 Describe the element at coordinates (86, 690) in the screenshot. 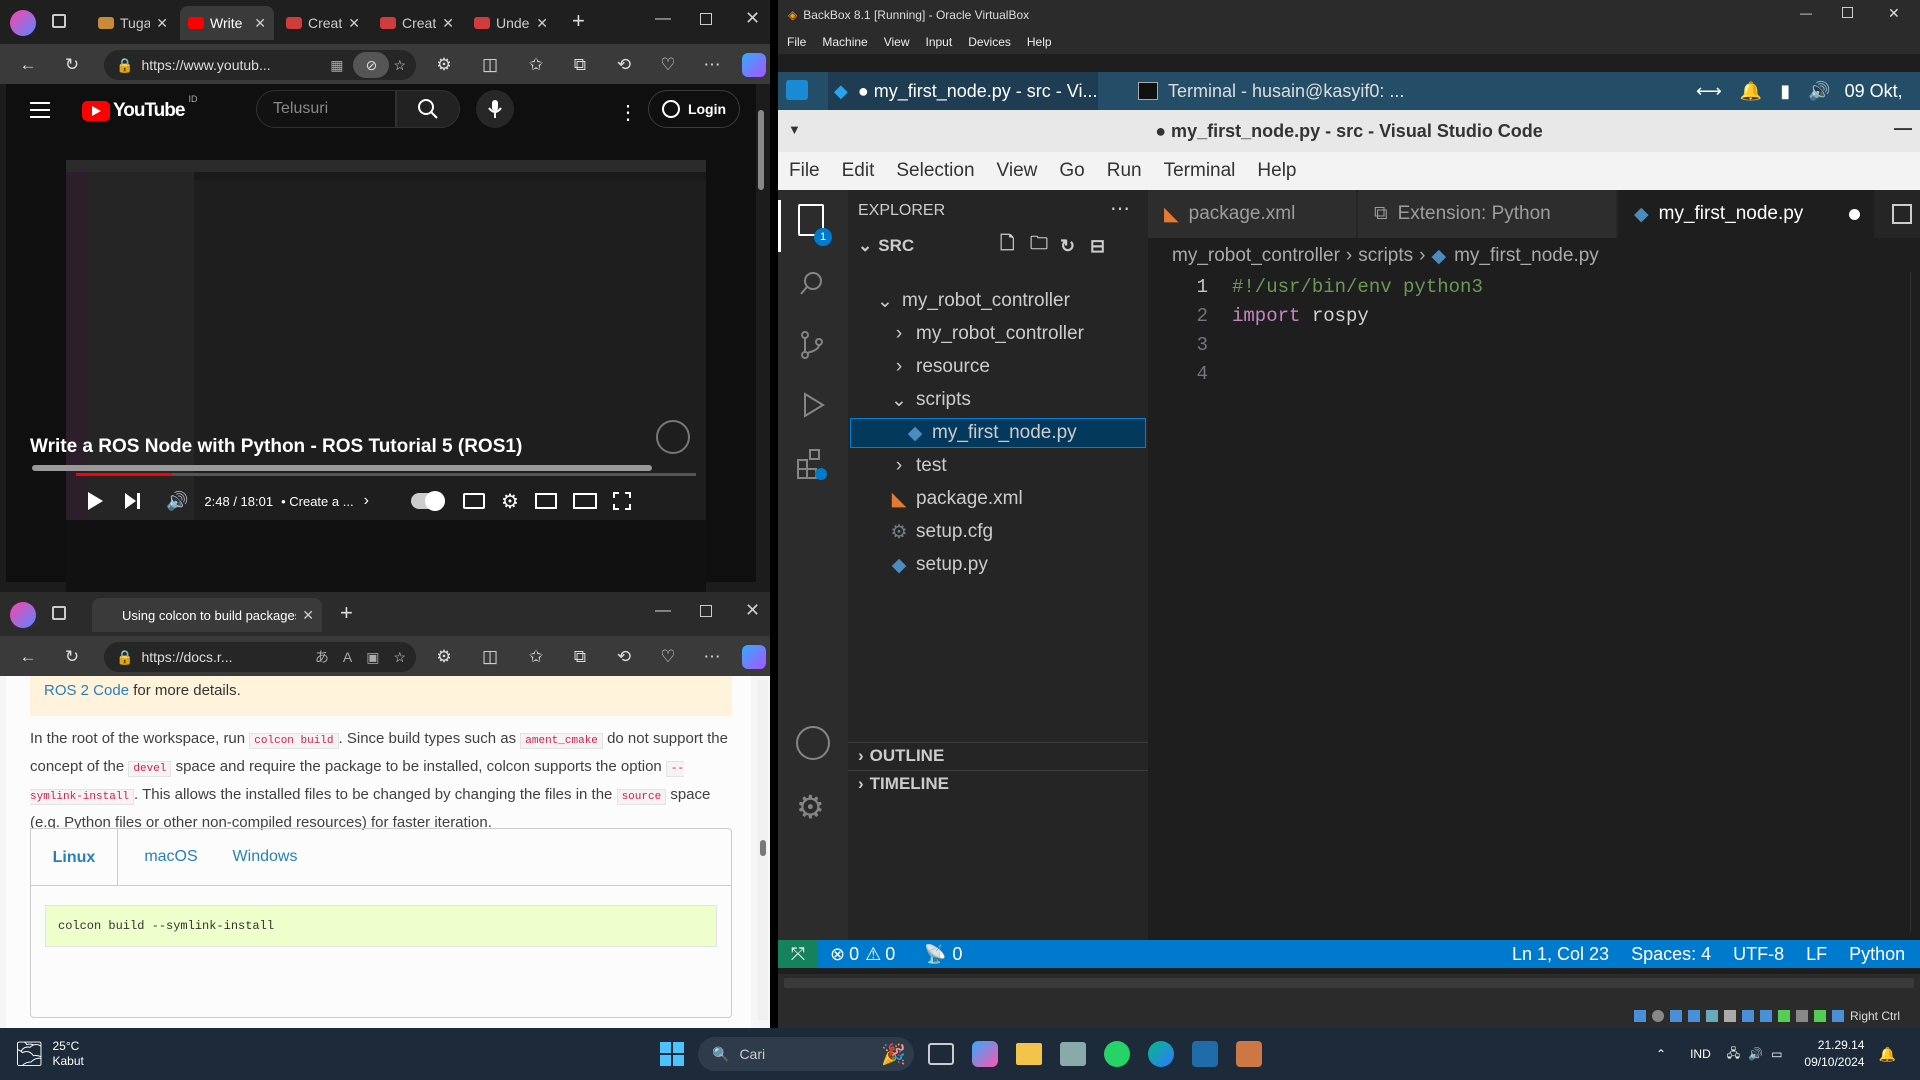

I see `ros2-code-link: ROS 2 Code` at that location.